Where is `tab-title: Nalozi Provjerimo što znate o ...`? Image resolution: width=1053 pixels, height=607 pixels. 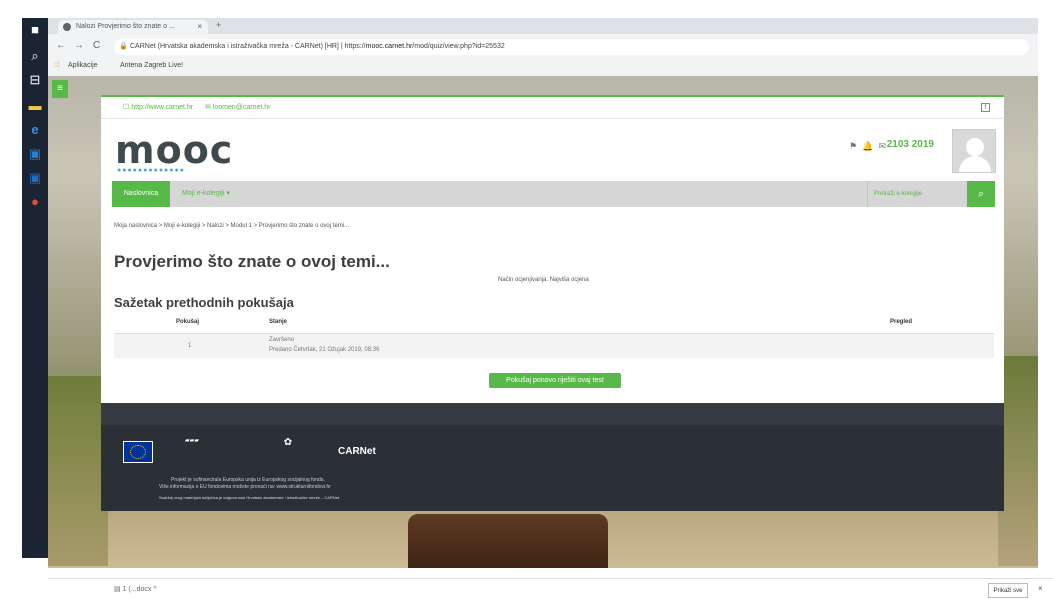
tab-title: Nalozi Provjerimo što znate o ... is located at coordinates (125, 26).